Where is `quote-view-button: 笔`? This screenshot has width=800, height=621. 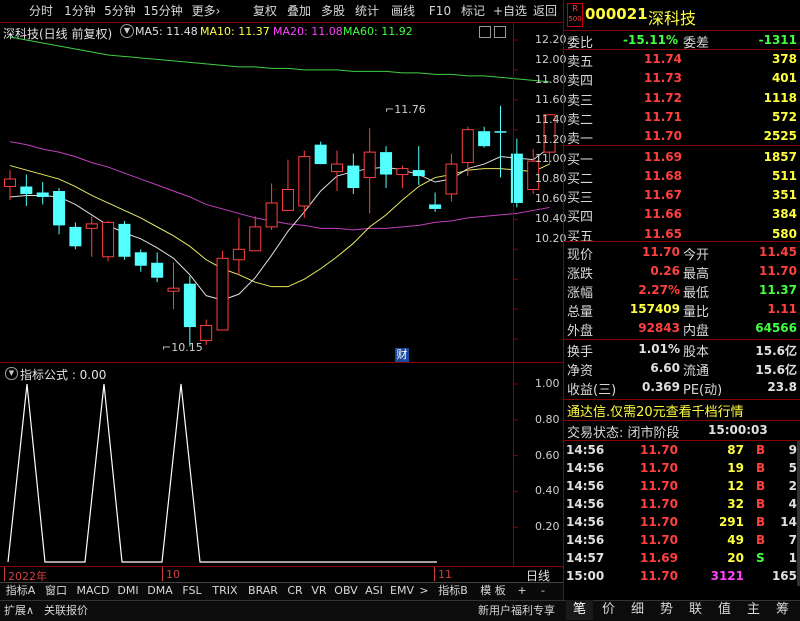 quote-view-button: 笔 is located at coordinates (579, 610).